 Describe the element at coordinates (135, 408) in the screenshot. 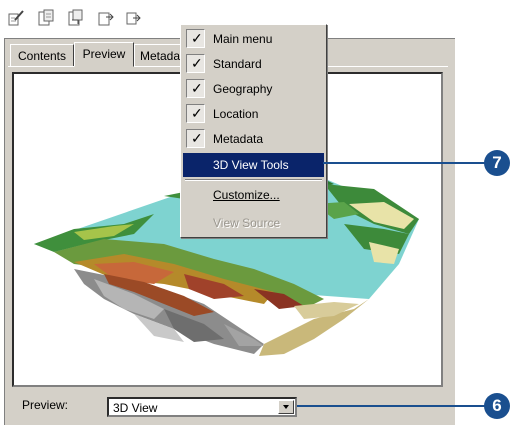

I see `preview-type-value: 3D View` at that location.